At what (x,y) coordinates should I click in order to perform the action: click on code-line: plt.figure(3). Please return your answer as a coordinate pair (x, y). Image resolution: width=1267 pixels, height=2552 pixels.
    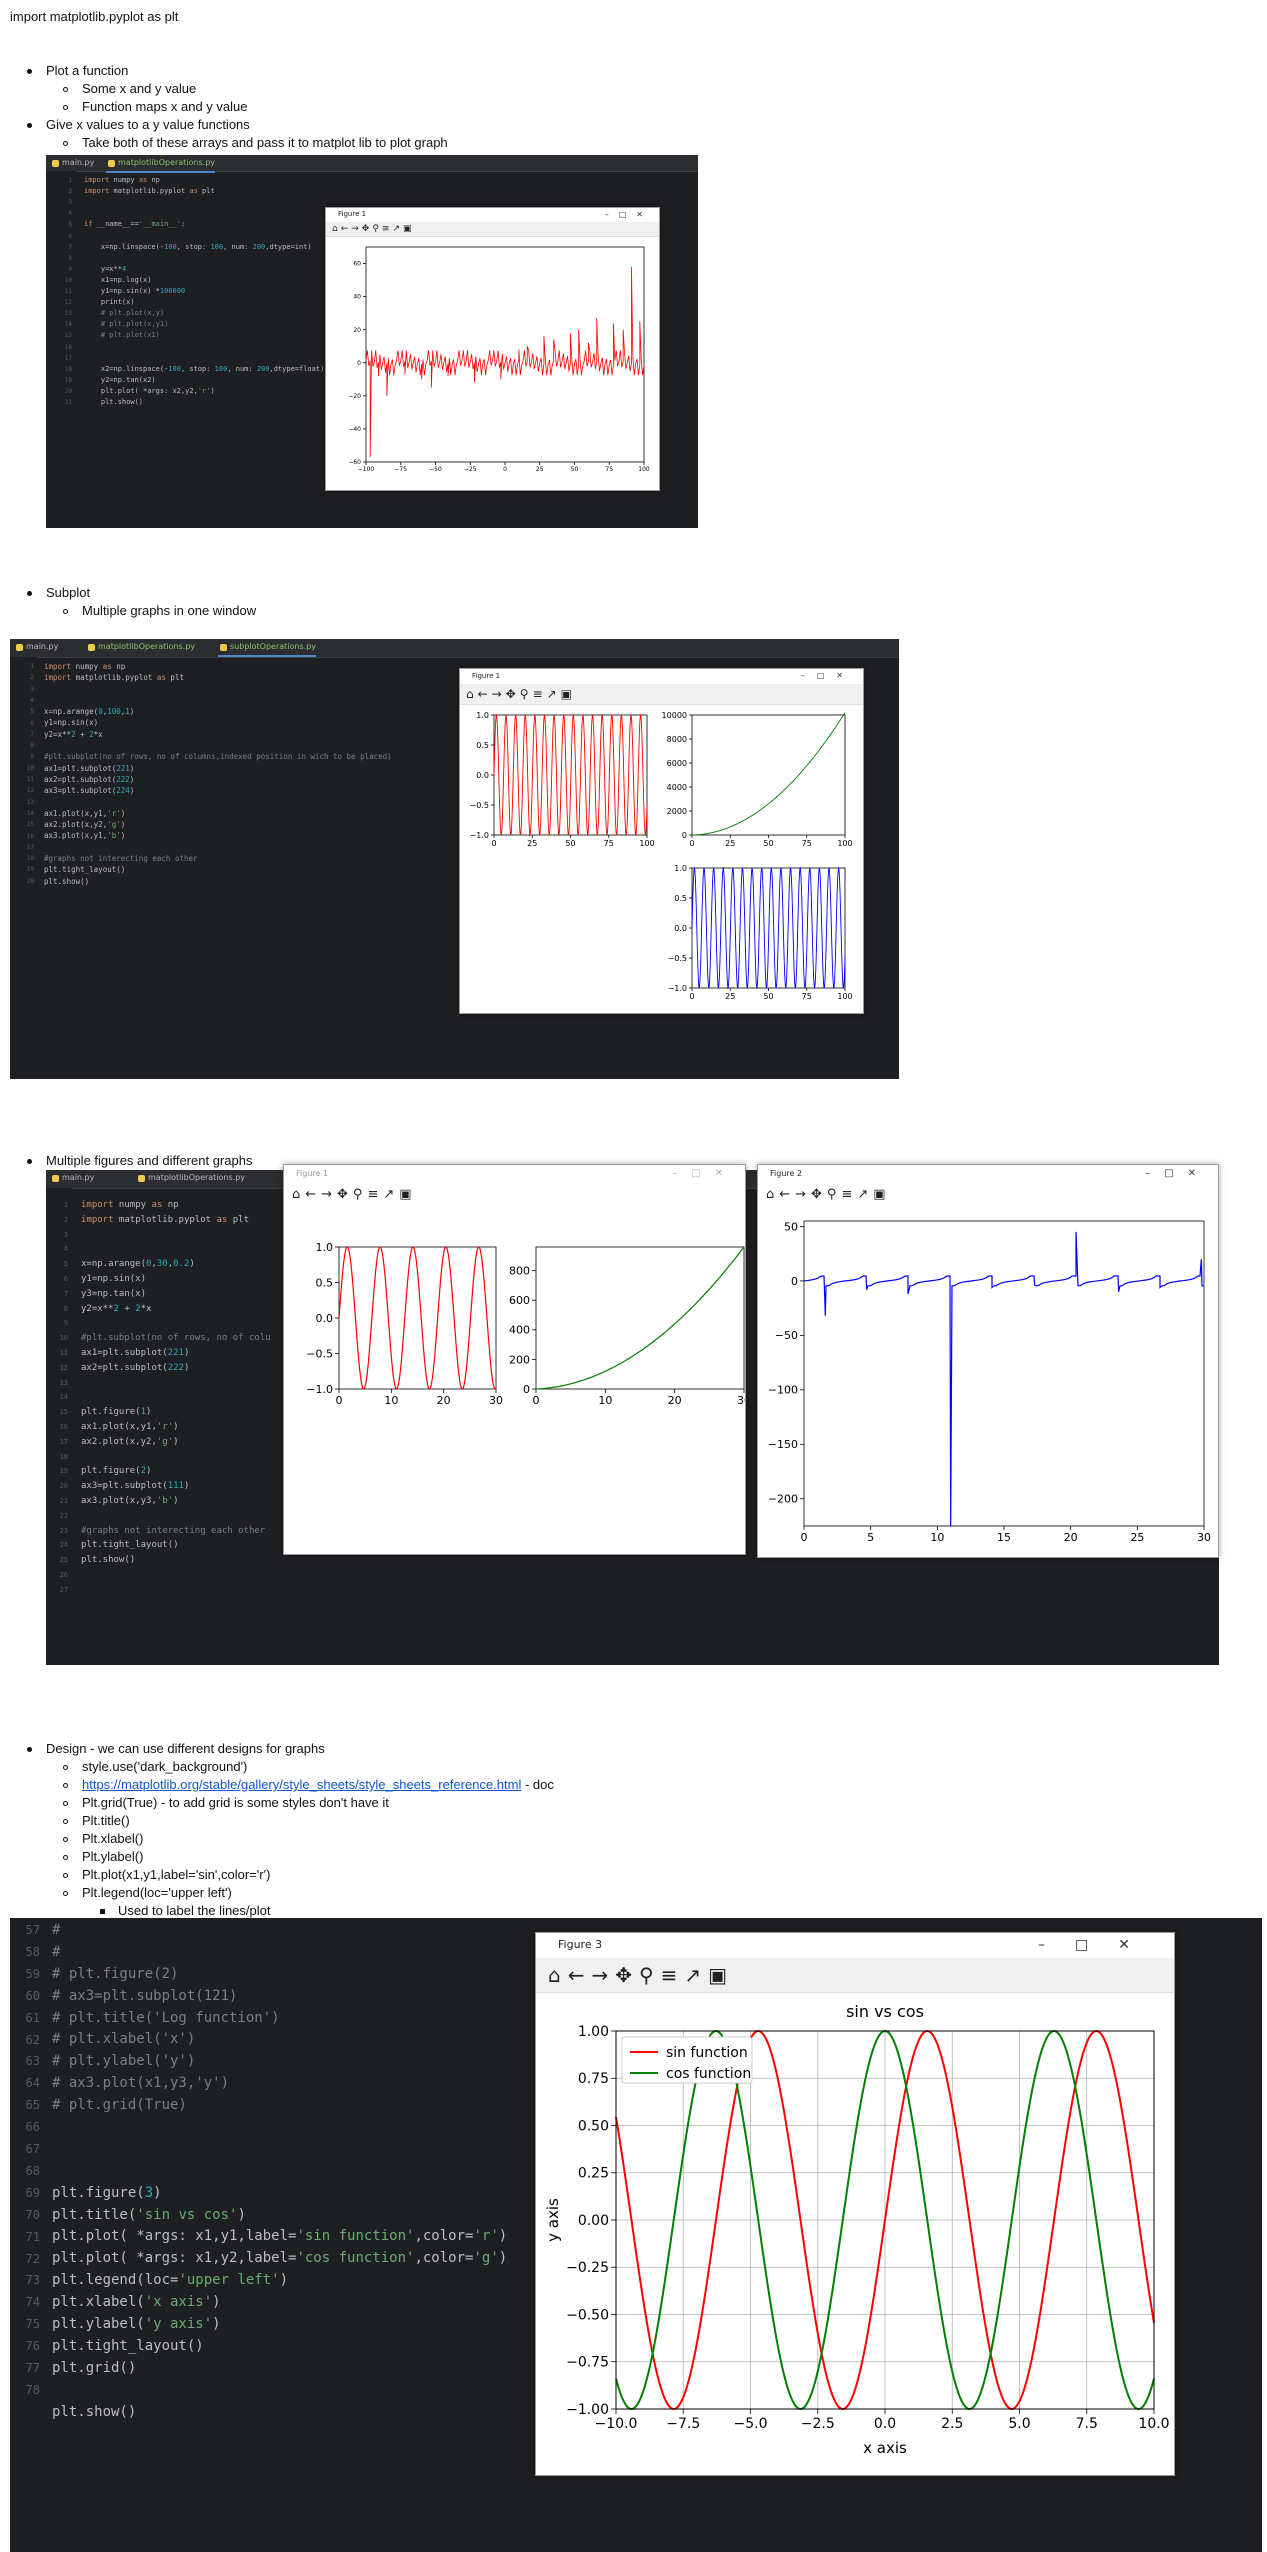
    Looking at the image, I should click on (279, 2194).